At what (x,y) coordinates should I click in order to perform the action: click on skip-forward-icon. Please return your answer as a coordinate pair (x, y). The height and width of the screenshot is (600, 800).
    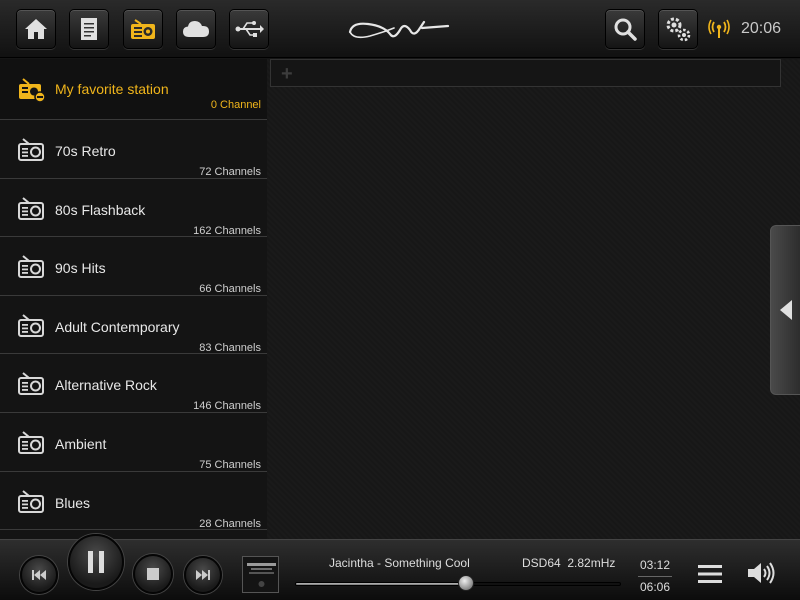
    Looking at the image, I should click on (203, 575).